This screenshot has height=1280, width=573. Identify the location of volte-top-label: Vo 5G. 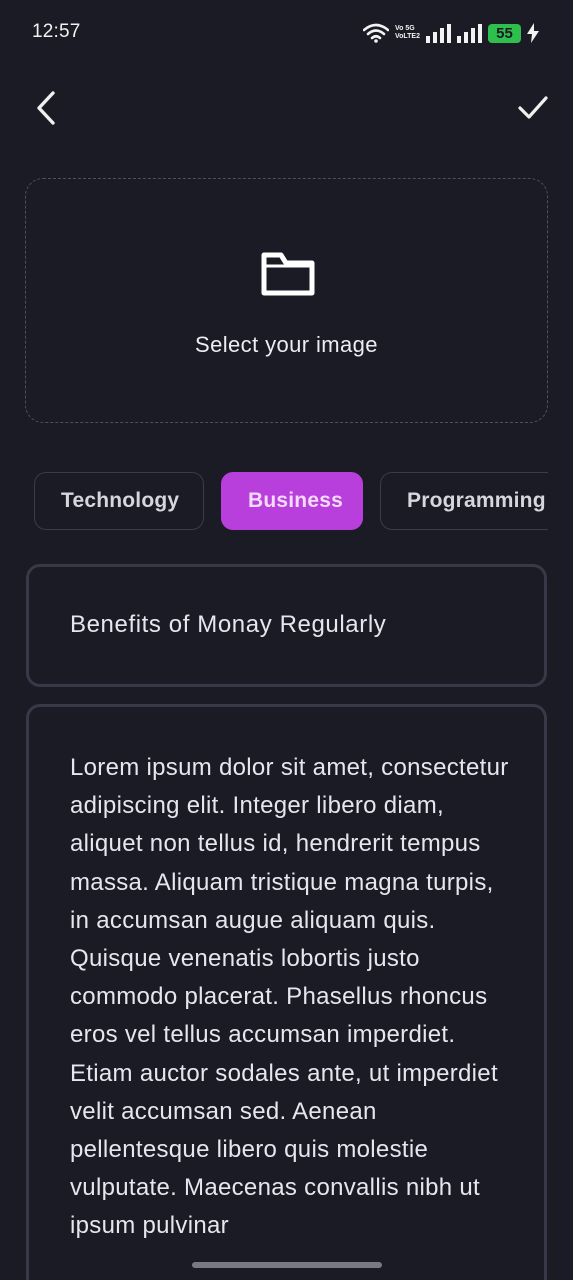
(404, 28).